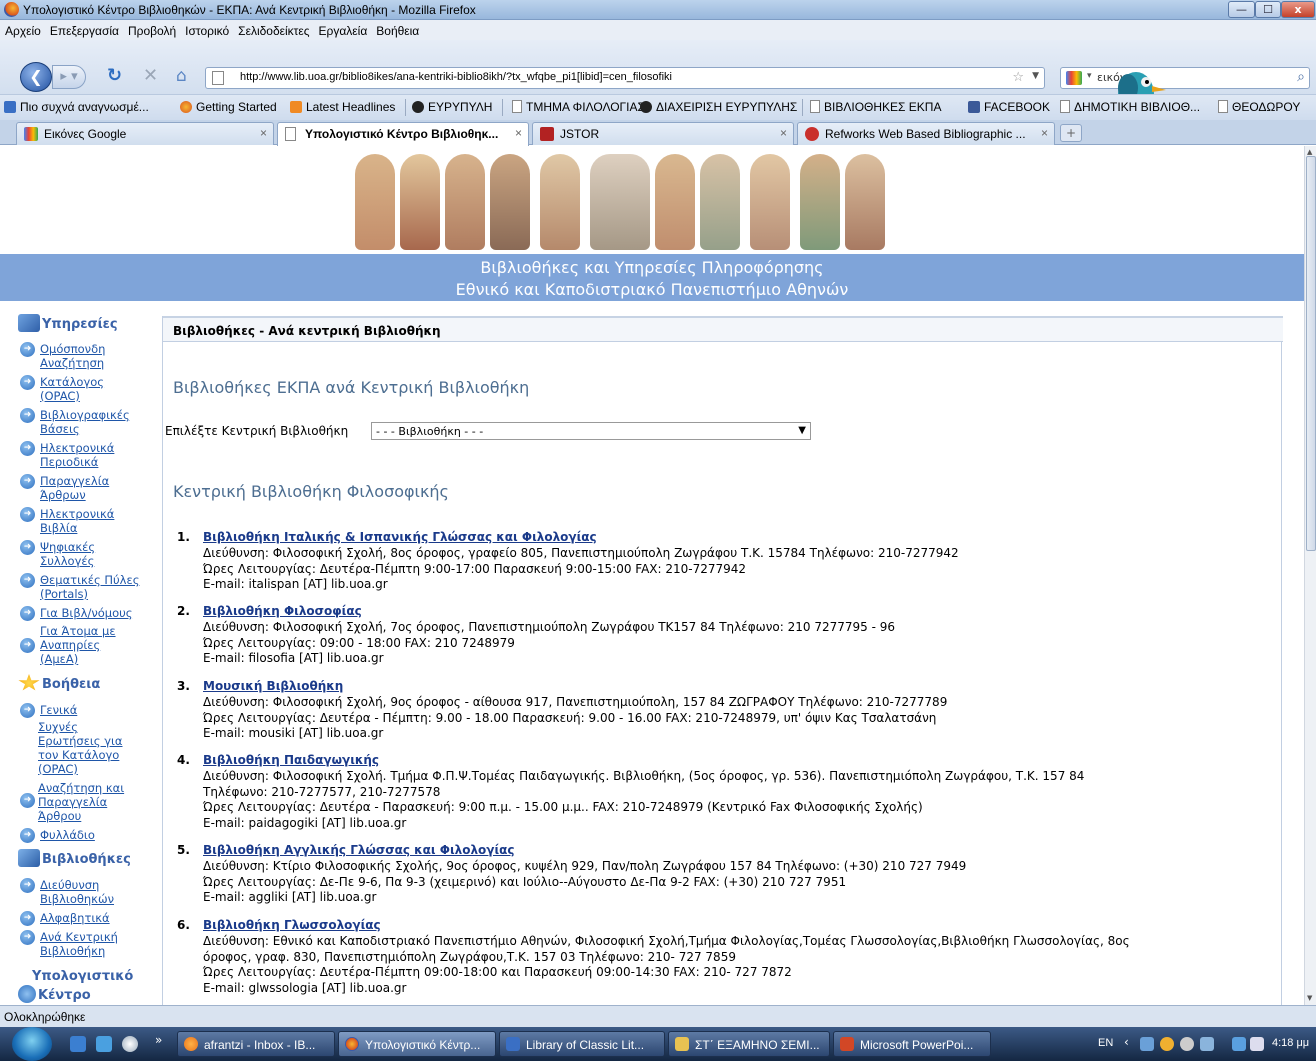 The width and height of the screenshot is (1316, 1061). What do you see at coordinates (59, 659) in the screenshot?
I see `link-line: (ΑμεΑ)` at bounding box center [59, 659].